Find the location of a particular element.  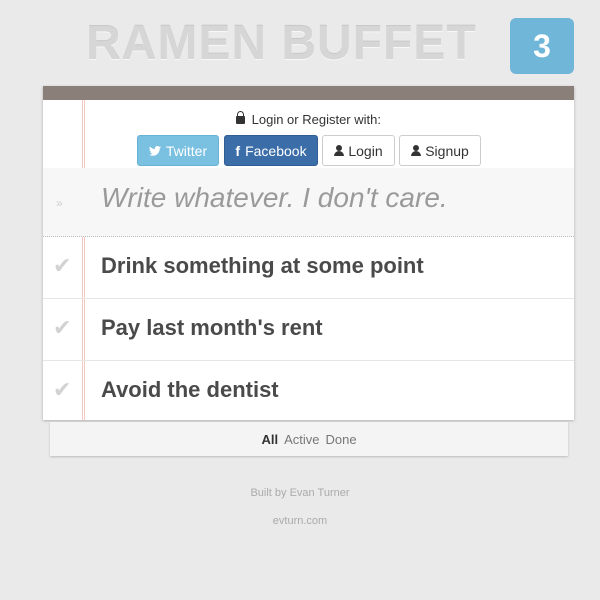

twitter-icon is located at coordinates (154, 151).